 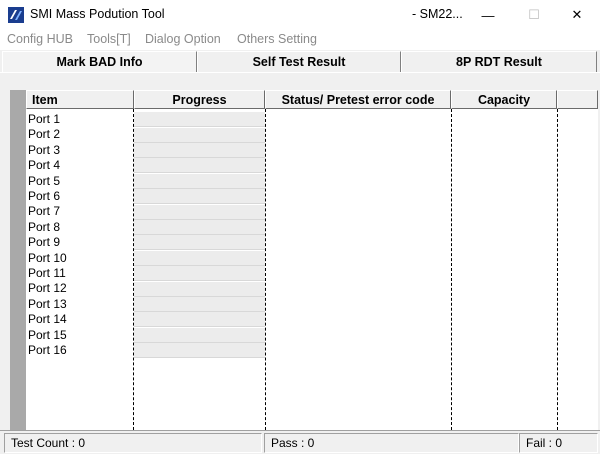 What do you see at coordinates (44, 196) in the screenshot?
I see `port-label: Port 6` at bounding box center [44, 196].